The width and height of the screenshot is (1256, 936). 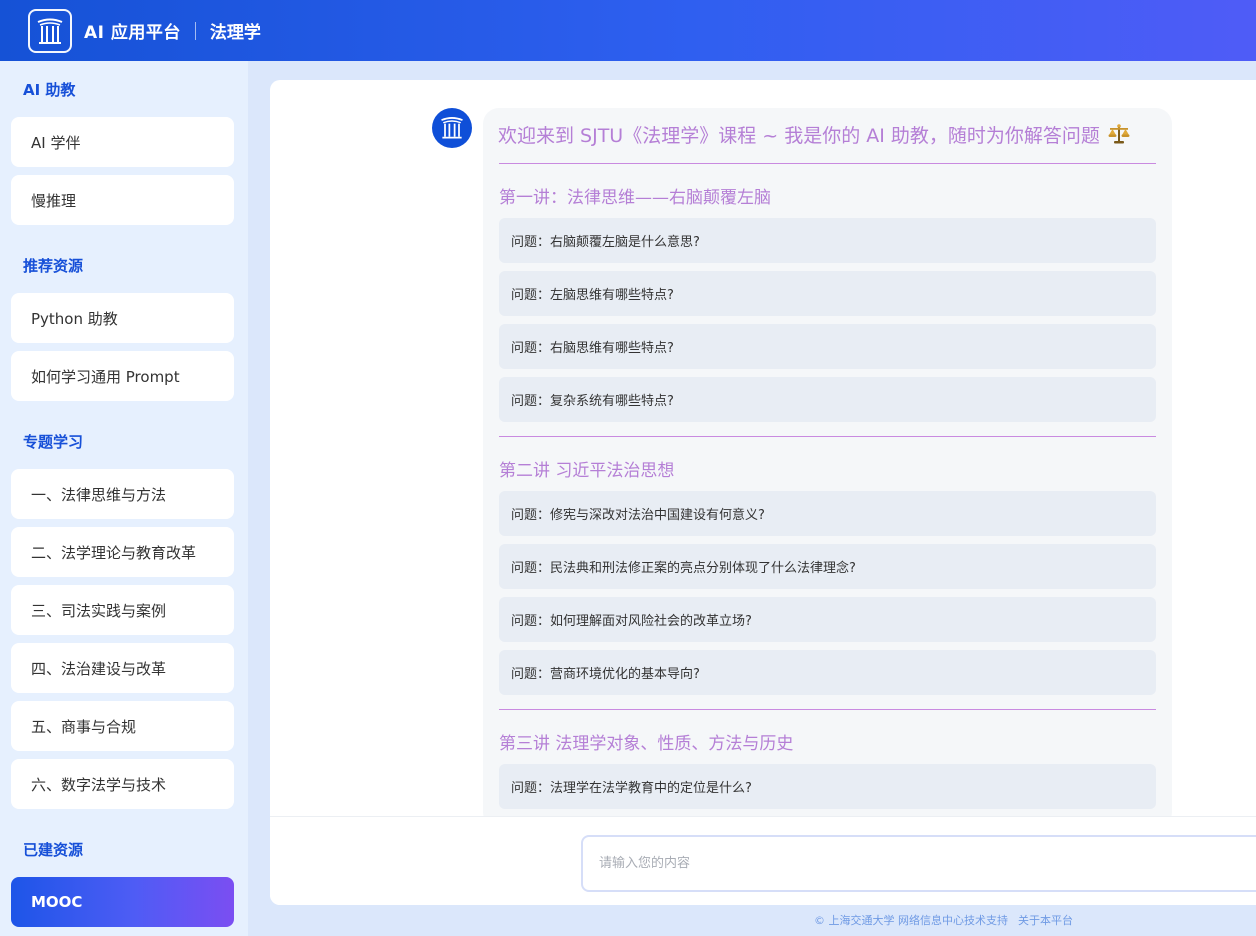 I want to click on question-1-1: 问题：右脑颠覆左脑是什么意思?, so click(x=827, y=240).